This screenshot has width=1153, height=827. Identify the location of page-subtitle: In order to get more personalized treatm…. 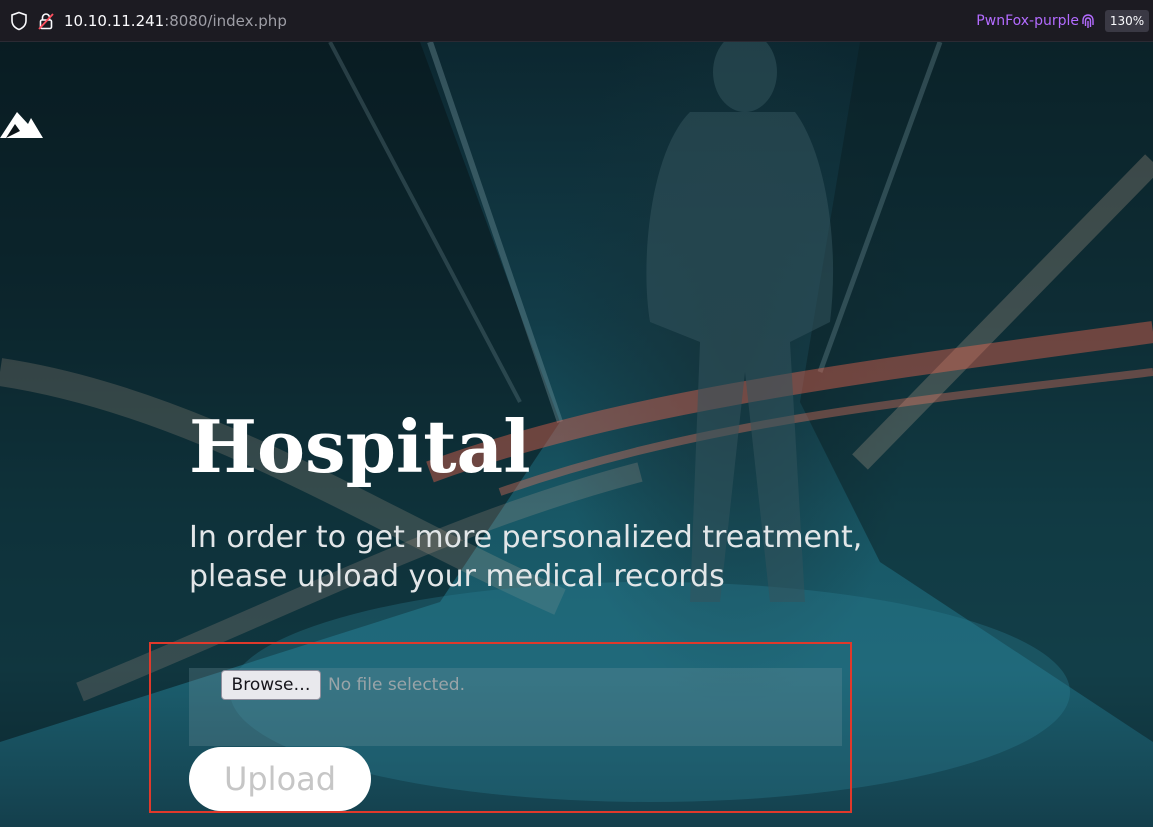
(526, 557).